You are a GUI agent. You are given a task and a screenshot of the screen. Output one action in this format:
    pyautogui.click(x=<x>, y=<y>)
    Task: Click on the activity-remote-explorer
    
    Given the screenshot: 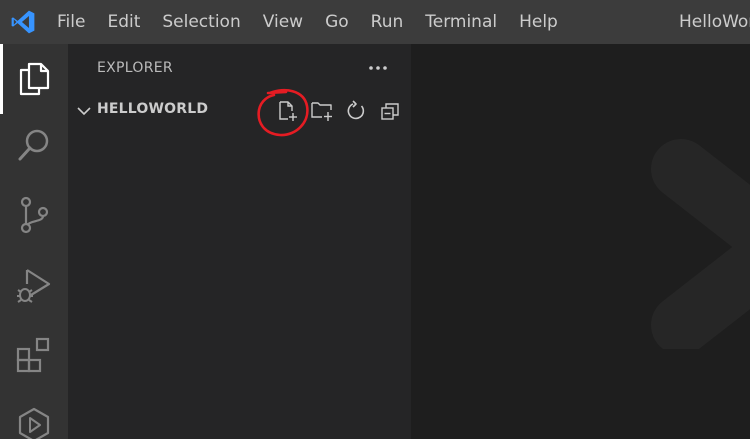 What is the action you would take?
    pyautogui.click(x=34, y=414)
    